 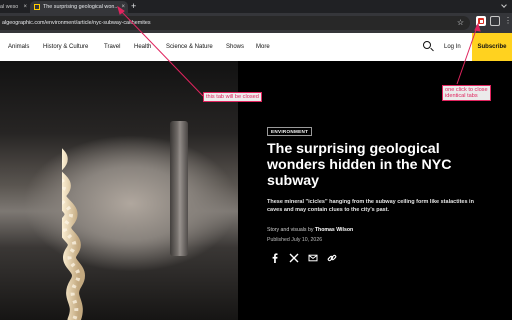 I want to click on nav-item-history-culture: History & Culture, so click(x=65, y=47).